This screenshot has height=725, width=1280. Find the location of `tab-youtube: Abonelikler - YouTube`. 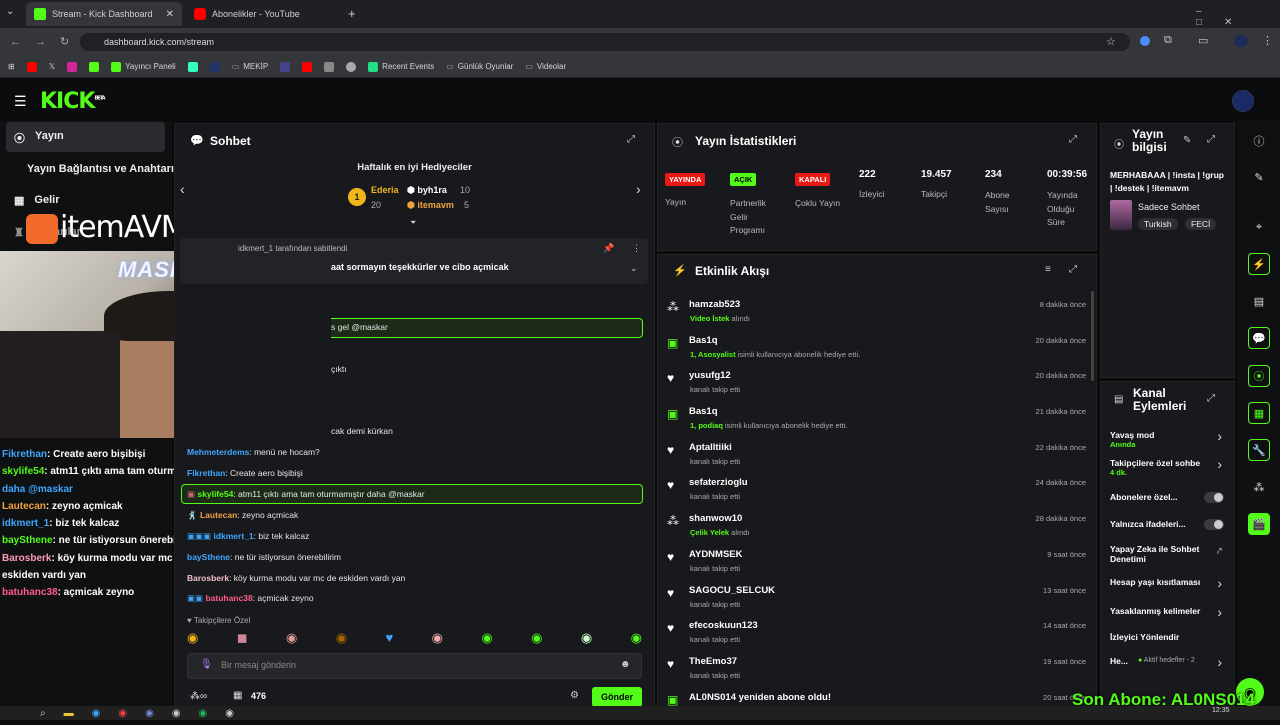

tab-youtube: Abonelikler - YouTube is located at coordinates (264, 14).